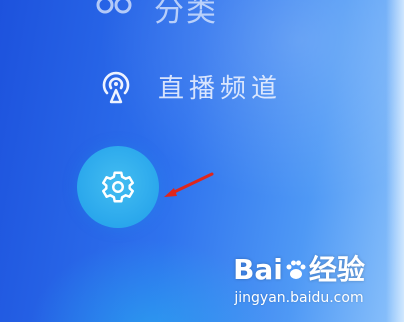  I want to click on menu-item-label: 分类, so click(186, 14).